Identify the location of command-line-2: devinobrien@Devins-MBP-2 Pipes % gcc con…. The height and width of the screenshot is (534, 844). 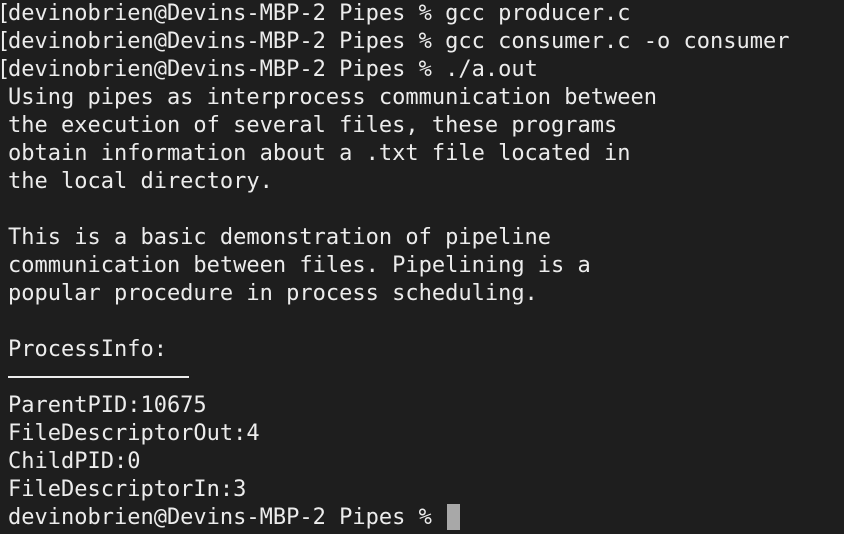
(422, 42).